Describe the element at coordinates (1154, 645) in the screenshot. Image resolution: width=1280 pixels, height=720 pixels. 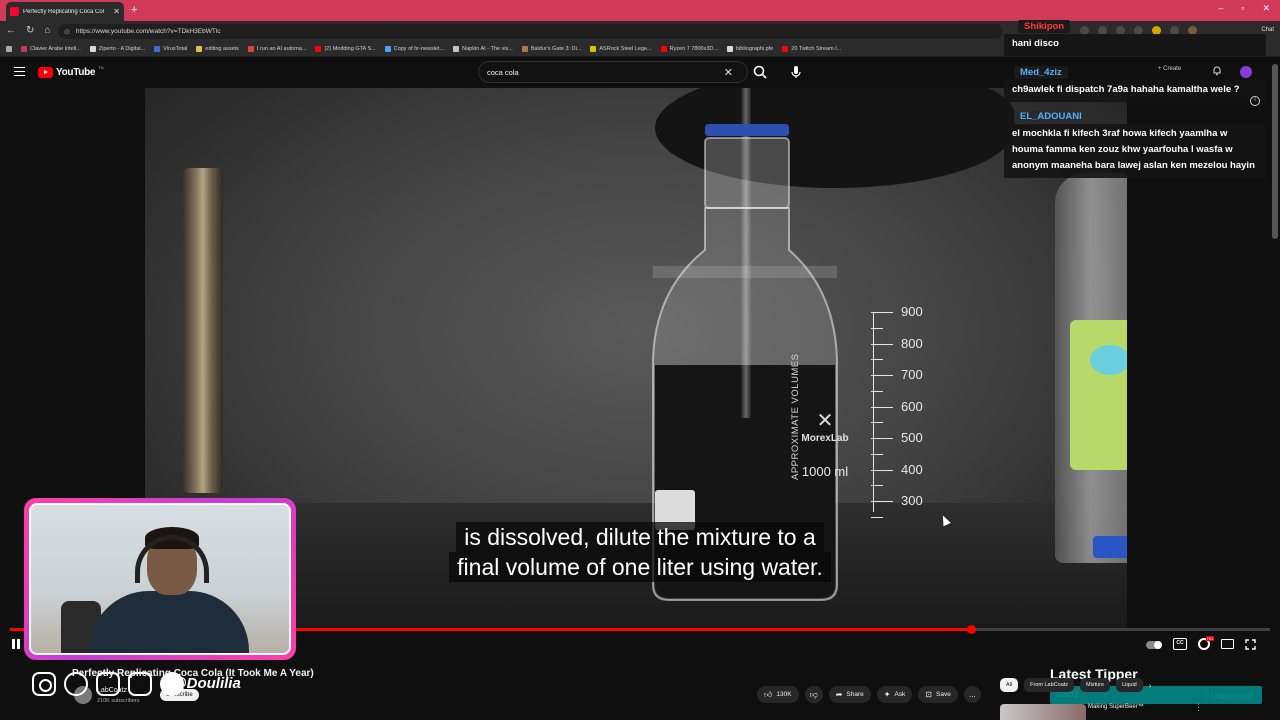
I see `autoplay-toggle` at that location.